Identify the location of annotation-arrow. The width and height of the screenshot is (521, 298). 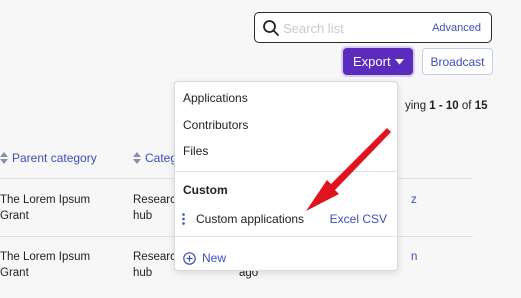
(348, 169).